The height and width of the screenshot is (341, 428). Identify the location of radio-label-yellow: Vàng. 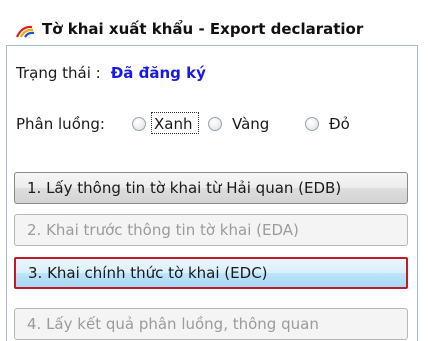
(250, 124).